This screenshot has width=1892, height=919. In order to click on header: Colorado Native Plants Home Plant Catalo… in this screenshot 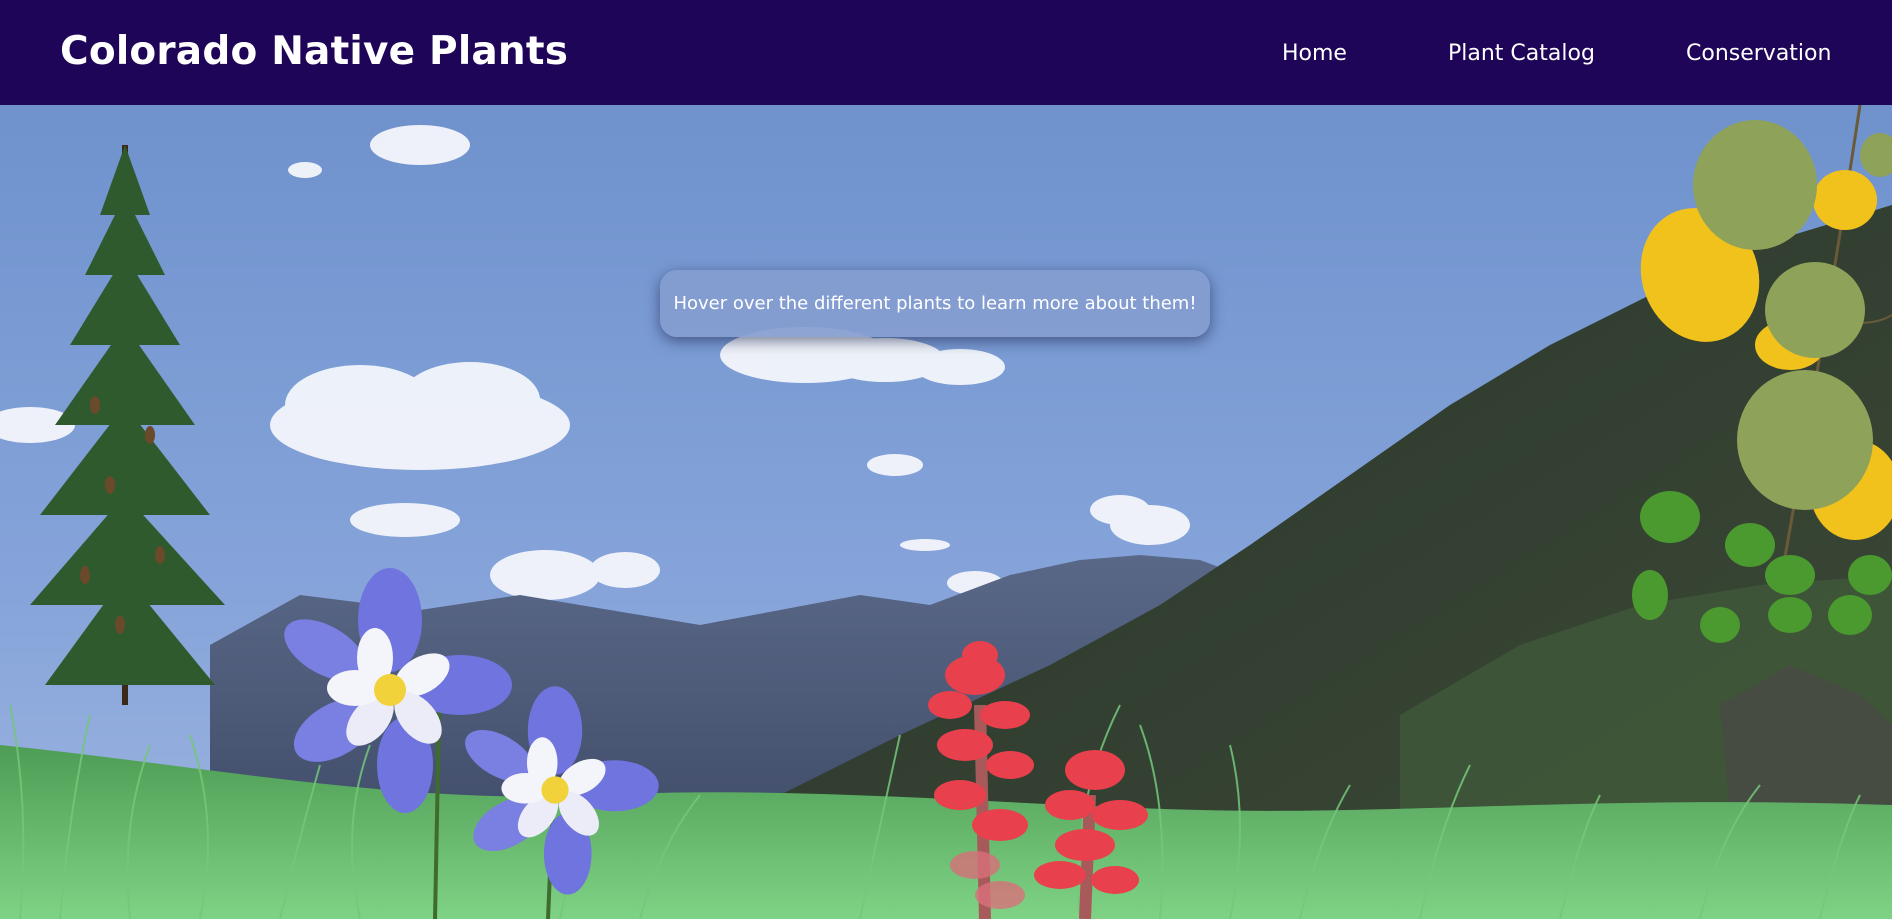, I will do `click(946, 52)`.